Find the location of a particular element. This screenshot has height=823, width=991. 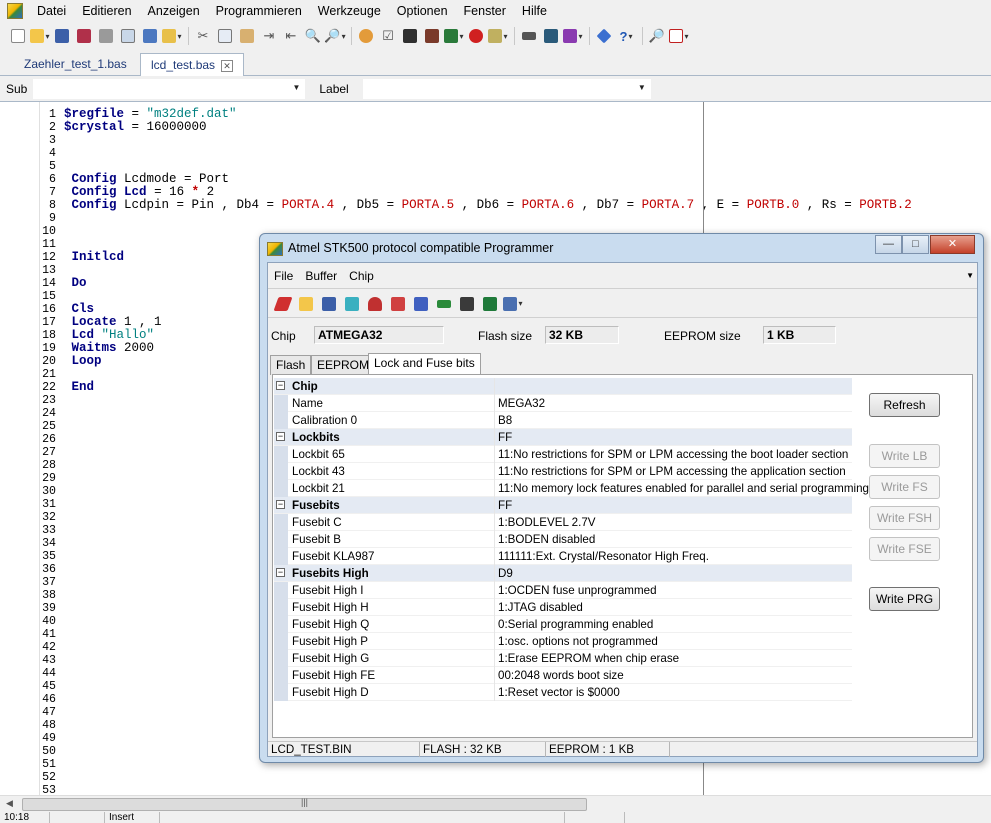

find-next-icon: 🔎 is located at coordinates (334, 36).